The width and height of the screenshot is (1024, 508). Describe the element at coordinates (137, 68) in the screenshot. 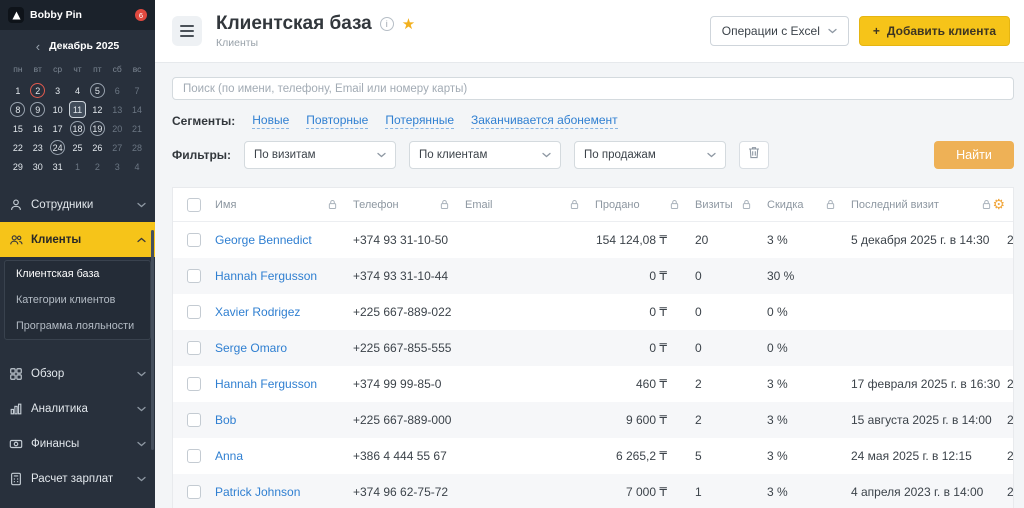

I see `weekday-label: вс` at that location.